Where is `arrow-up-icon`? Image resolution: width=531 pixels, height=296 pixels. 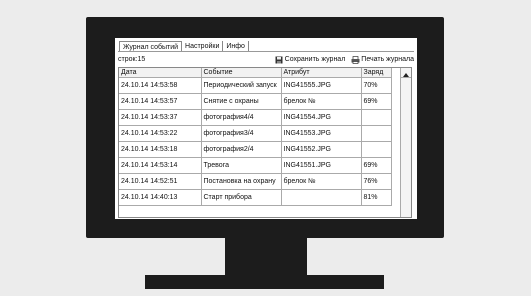
arrow-up-icon is located at coordinates (406, 75).